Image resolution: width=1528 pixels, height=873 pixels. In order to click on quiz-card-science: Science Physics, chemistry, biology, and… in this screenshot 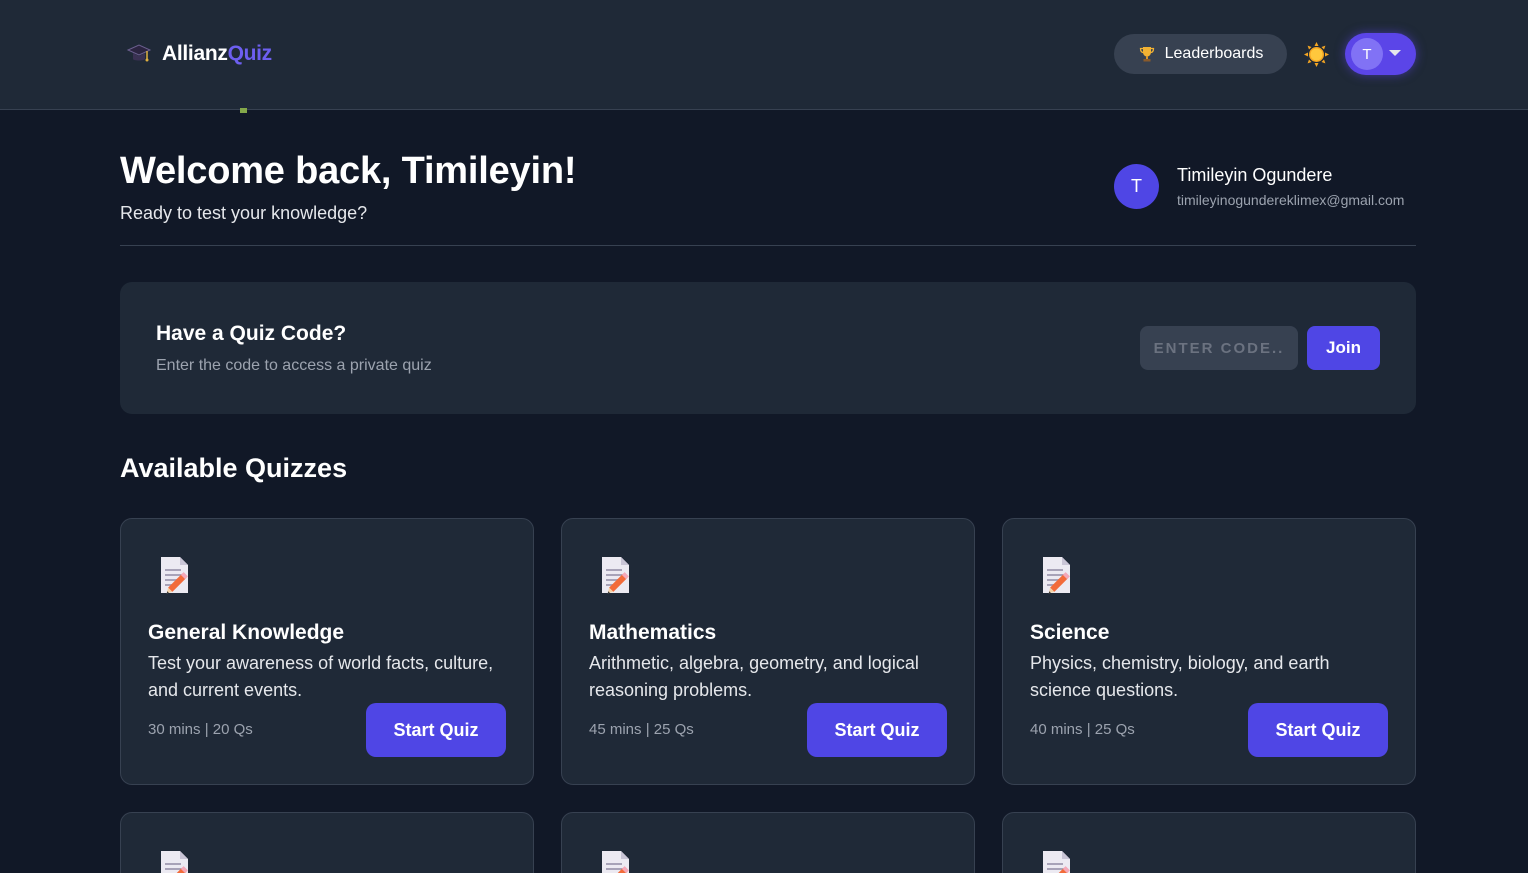, I will do `click(1209, 651)`.